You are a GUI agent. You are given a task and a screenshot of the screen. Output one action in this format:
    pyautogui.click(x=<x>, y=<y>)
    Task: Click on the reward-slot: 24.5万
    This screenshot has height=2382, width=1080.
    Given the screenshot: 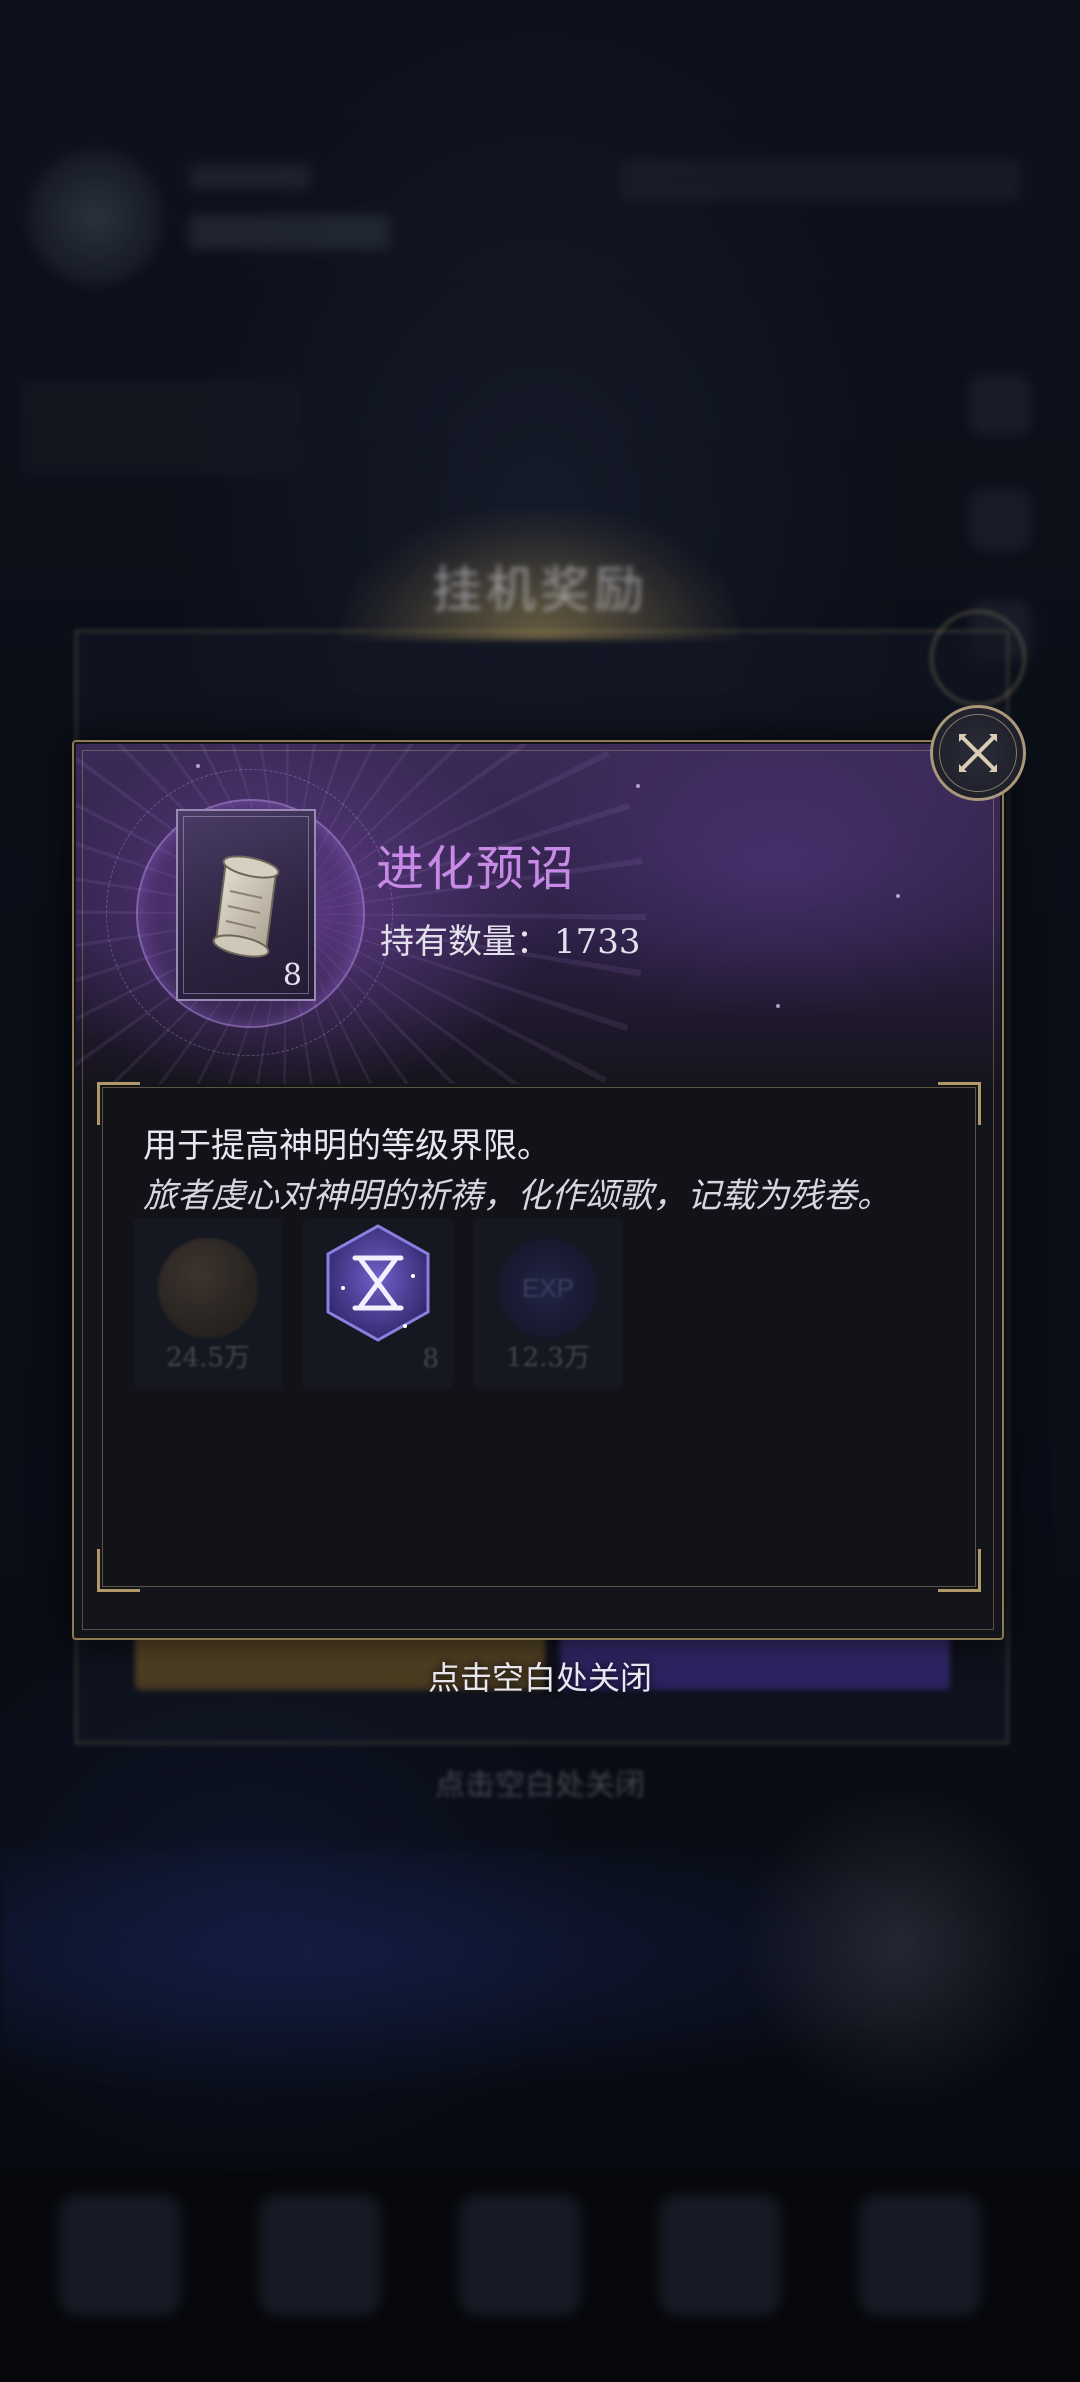 What is the action you would take?
    pyautogui.click(x=208, y=1303)
    